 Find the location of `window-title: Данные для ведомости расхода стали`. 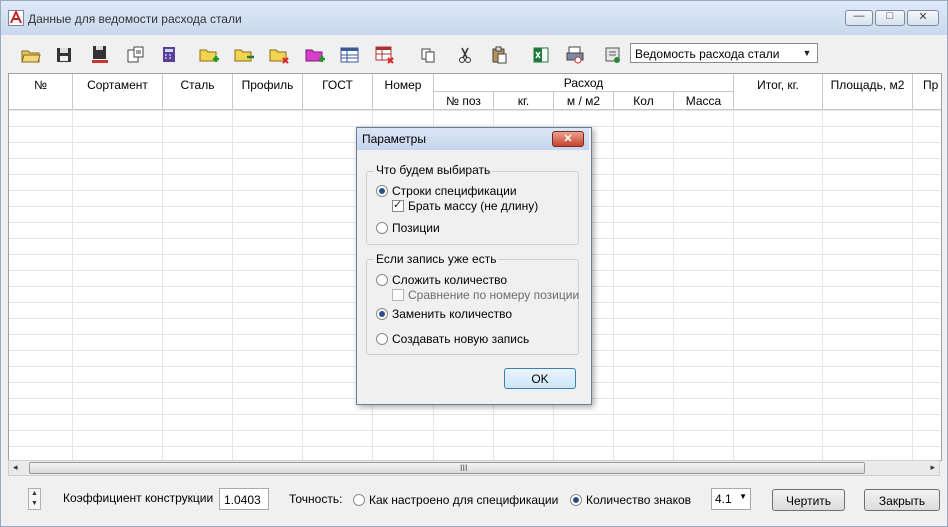

window-title: Данные для ведомости расхода стали is located at coordinates (135, 19).